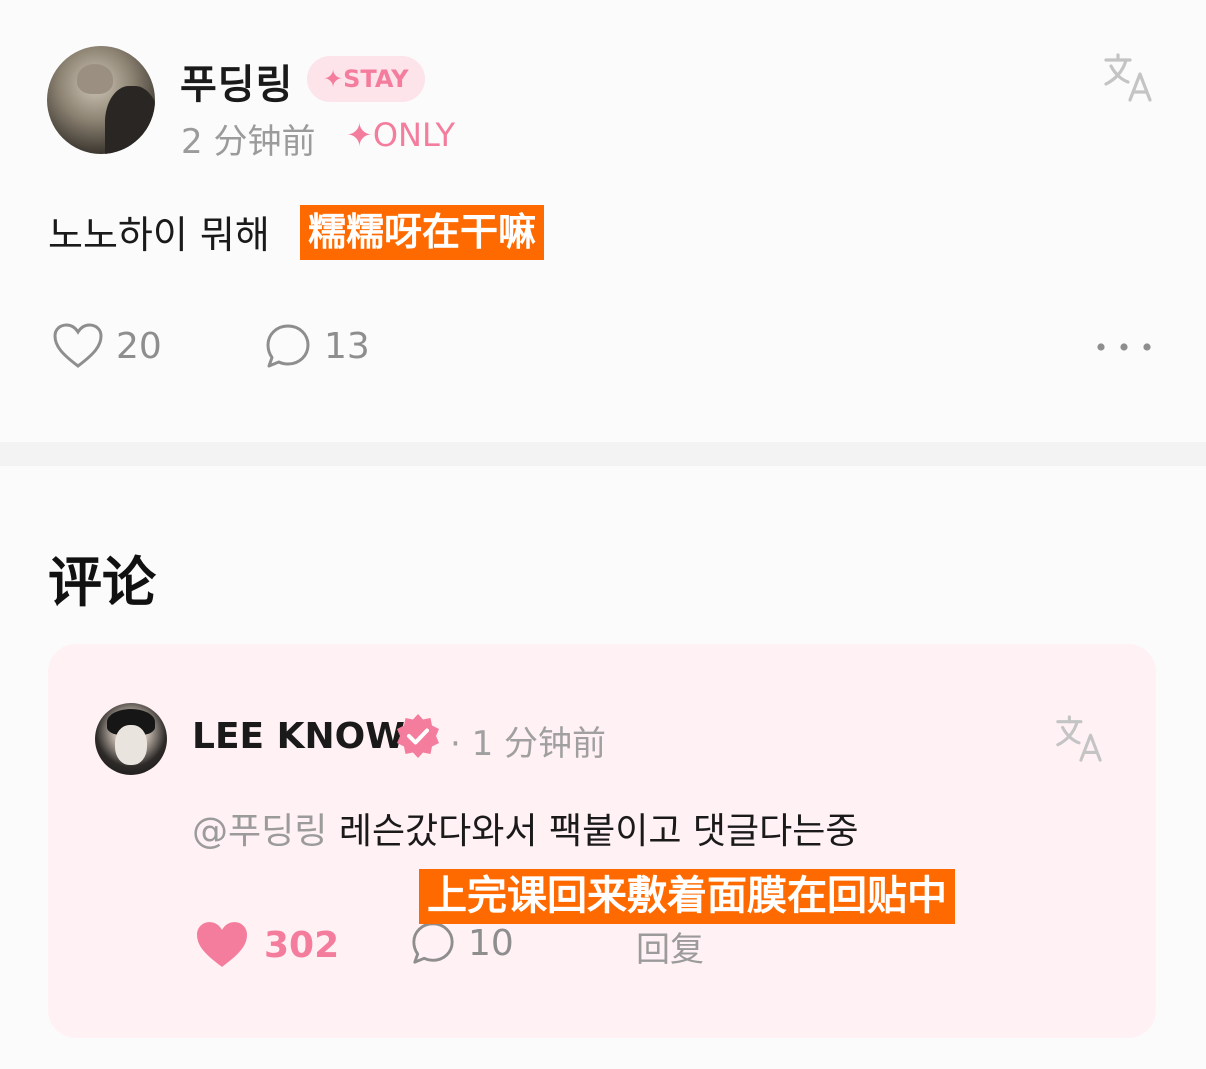  What do you see at coordinates (670, 946) in the screenshot?
I see `reply-button: 回复` at bounding box center [670, 946].